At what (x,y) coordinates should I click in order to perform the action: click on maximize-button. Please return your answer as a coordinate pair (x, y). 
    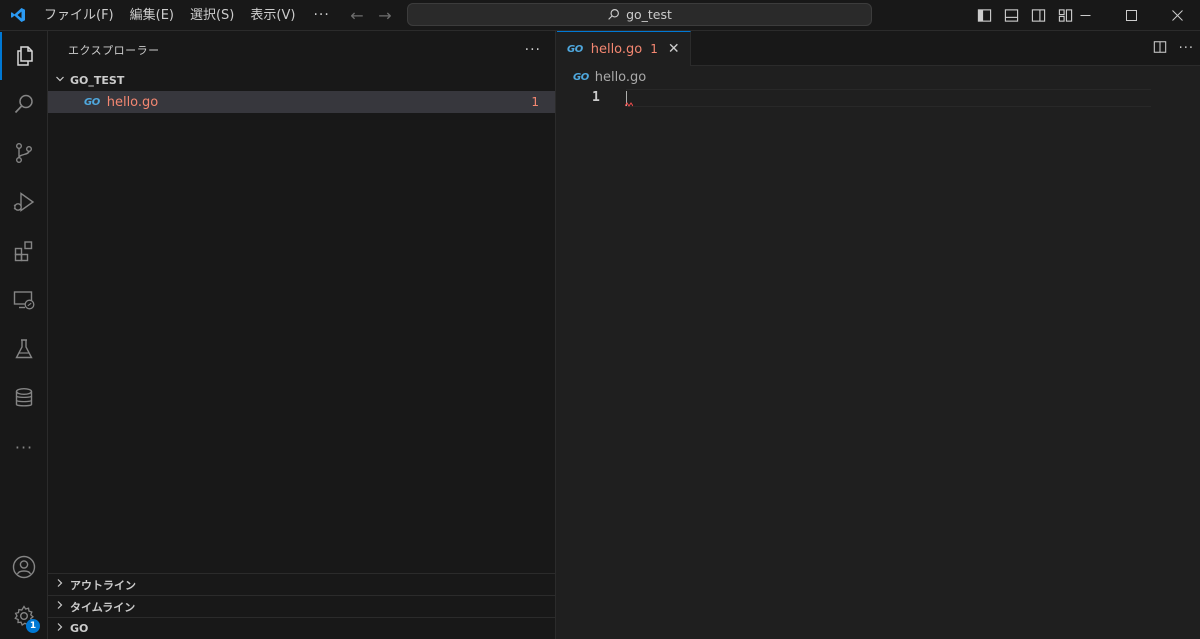
    Looking at the image, I should click on (1131, 15).